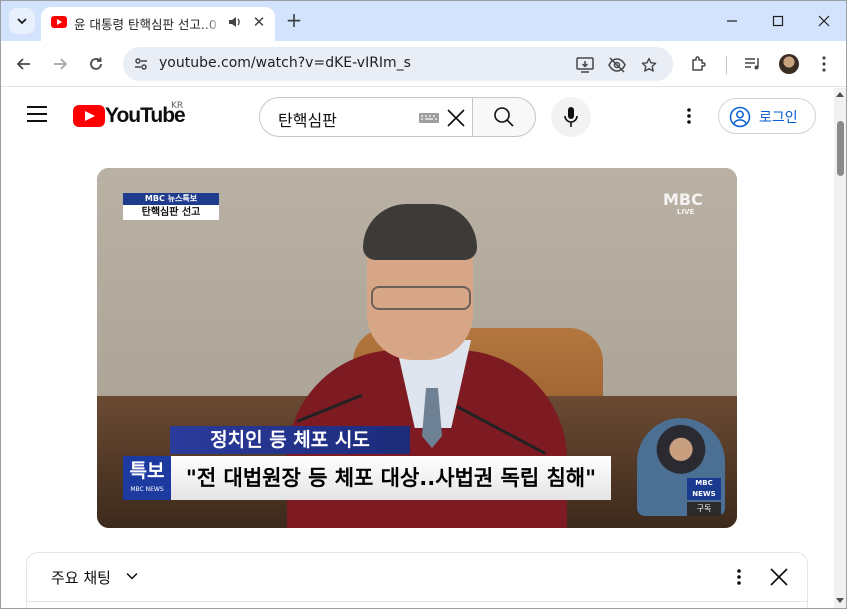  I want to click on star-icon, so click(649, 65).